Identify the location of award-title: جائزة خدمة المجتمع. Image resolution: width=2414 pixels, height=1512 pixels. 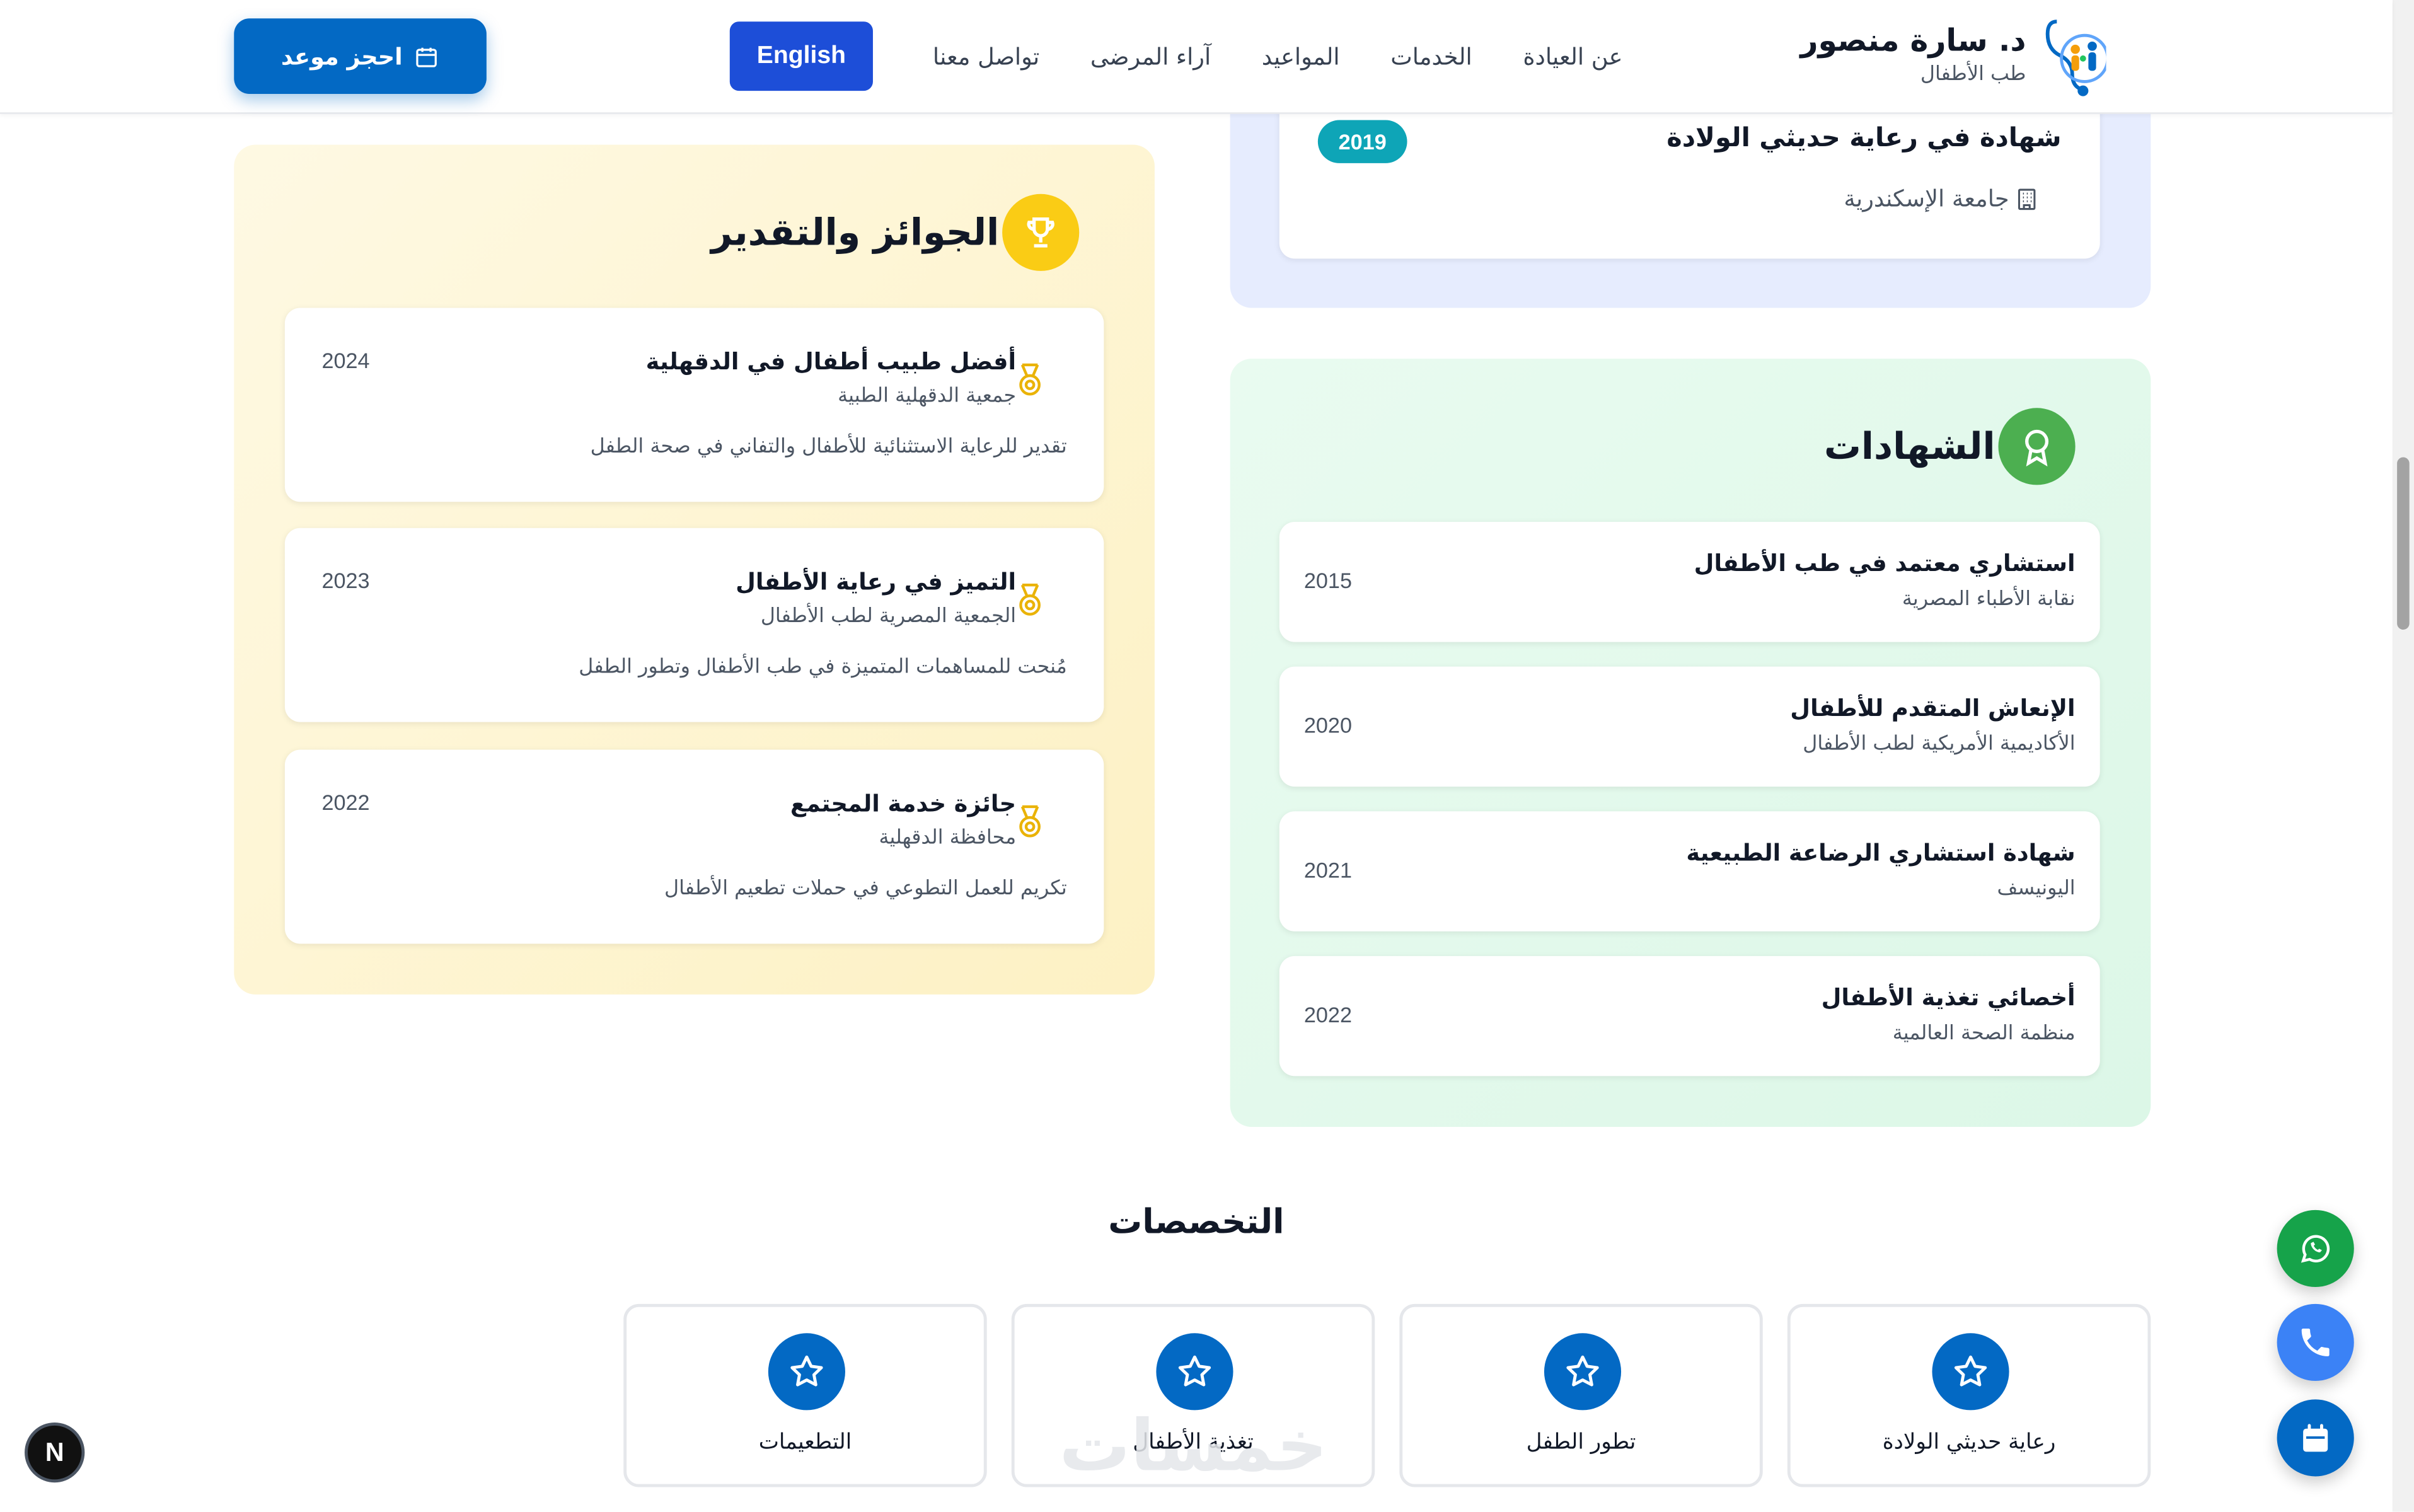
(903, 804).